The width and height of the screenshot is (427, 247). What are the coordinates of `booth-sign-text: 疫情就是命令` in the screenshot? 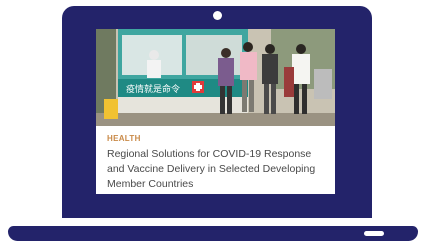 It's located at (153, 89).